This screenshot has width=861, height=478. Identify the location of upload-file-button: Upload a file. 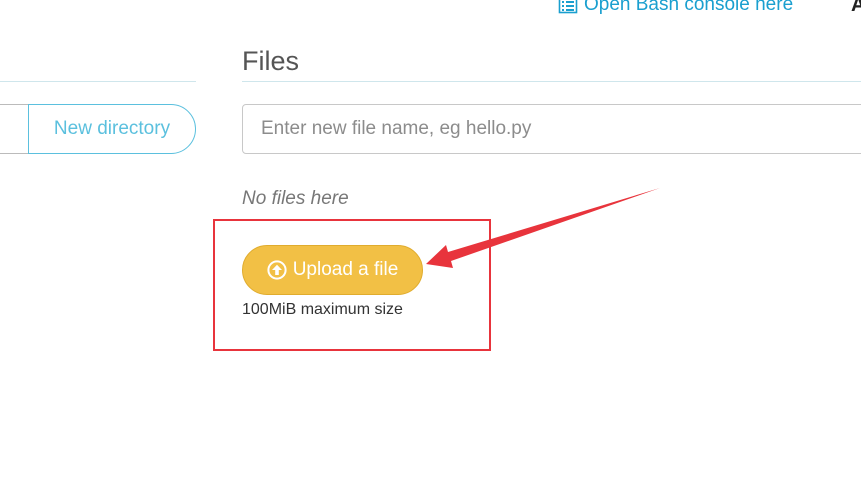
(332, 270).